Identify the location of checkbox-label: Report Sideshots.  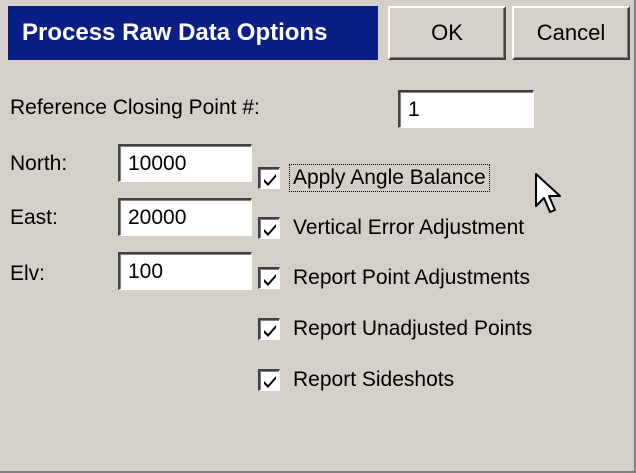
(374, 379).